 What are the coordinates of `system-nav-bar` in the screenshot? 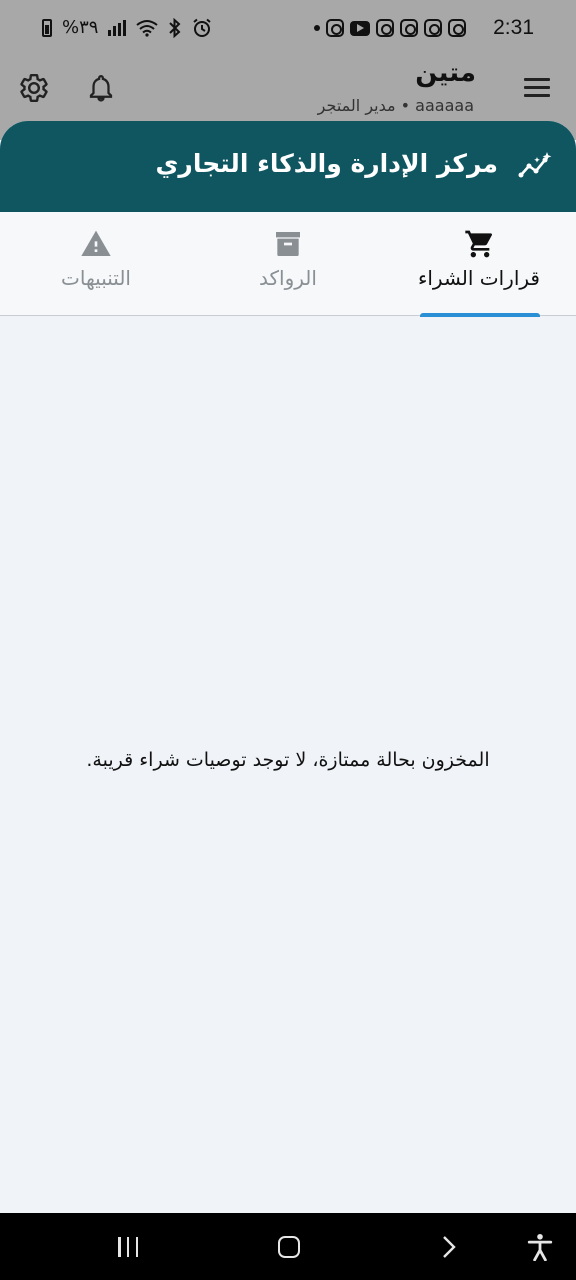 It's located at (288, 1246).